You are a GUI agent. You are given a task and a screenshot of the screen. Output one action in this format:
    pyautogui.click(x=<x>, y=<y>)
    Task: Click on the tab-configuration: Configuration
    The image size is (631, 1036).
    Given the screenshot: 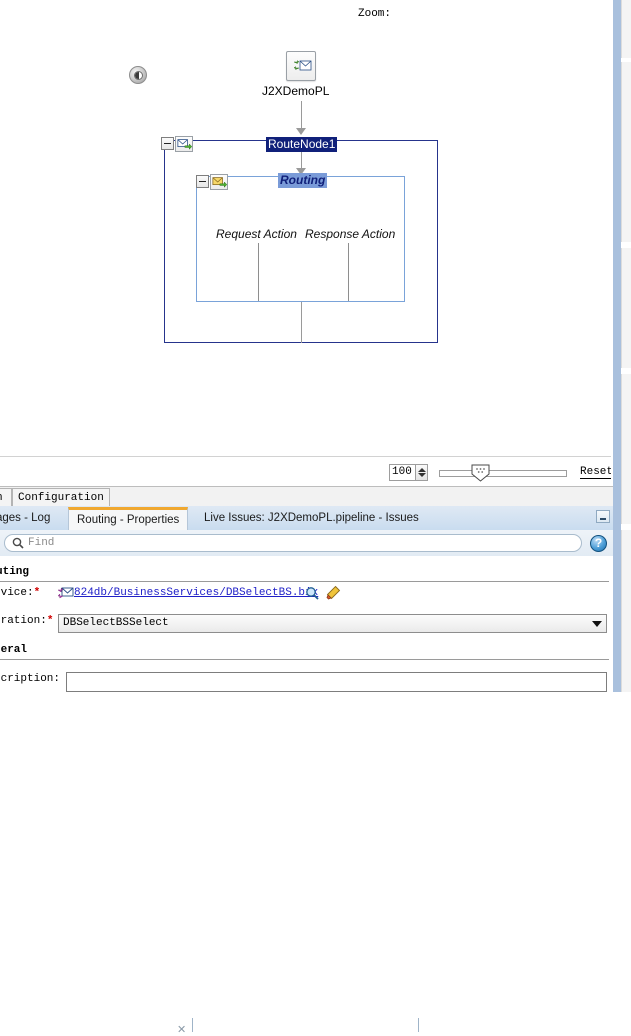 What is the action you would take?
    pyautogui.click(x=61, y=497)
    